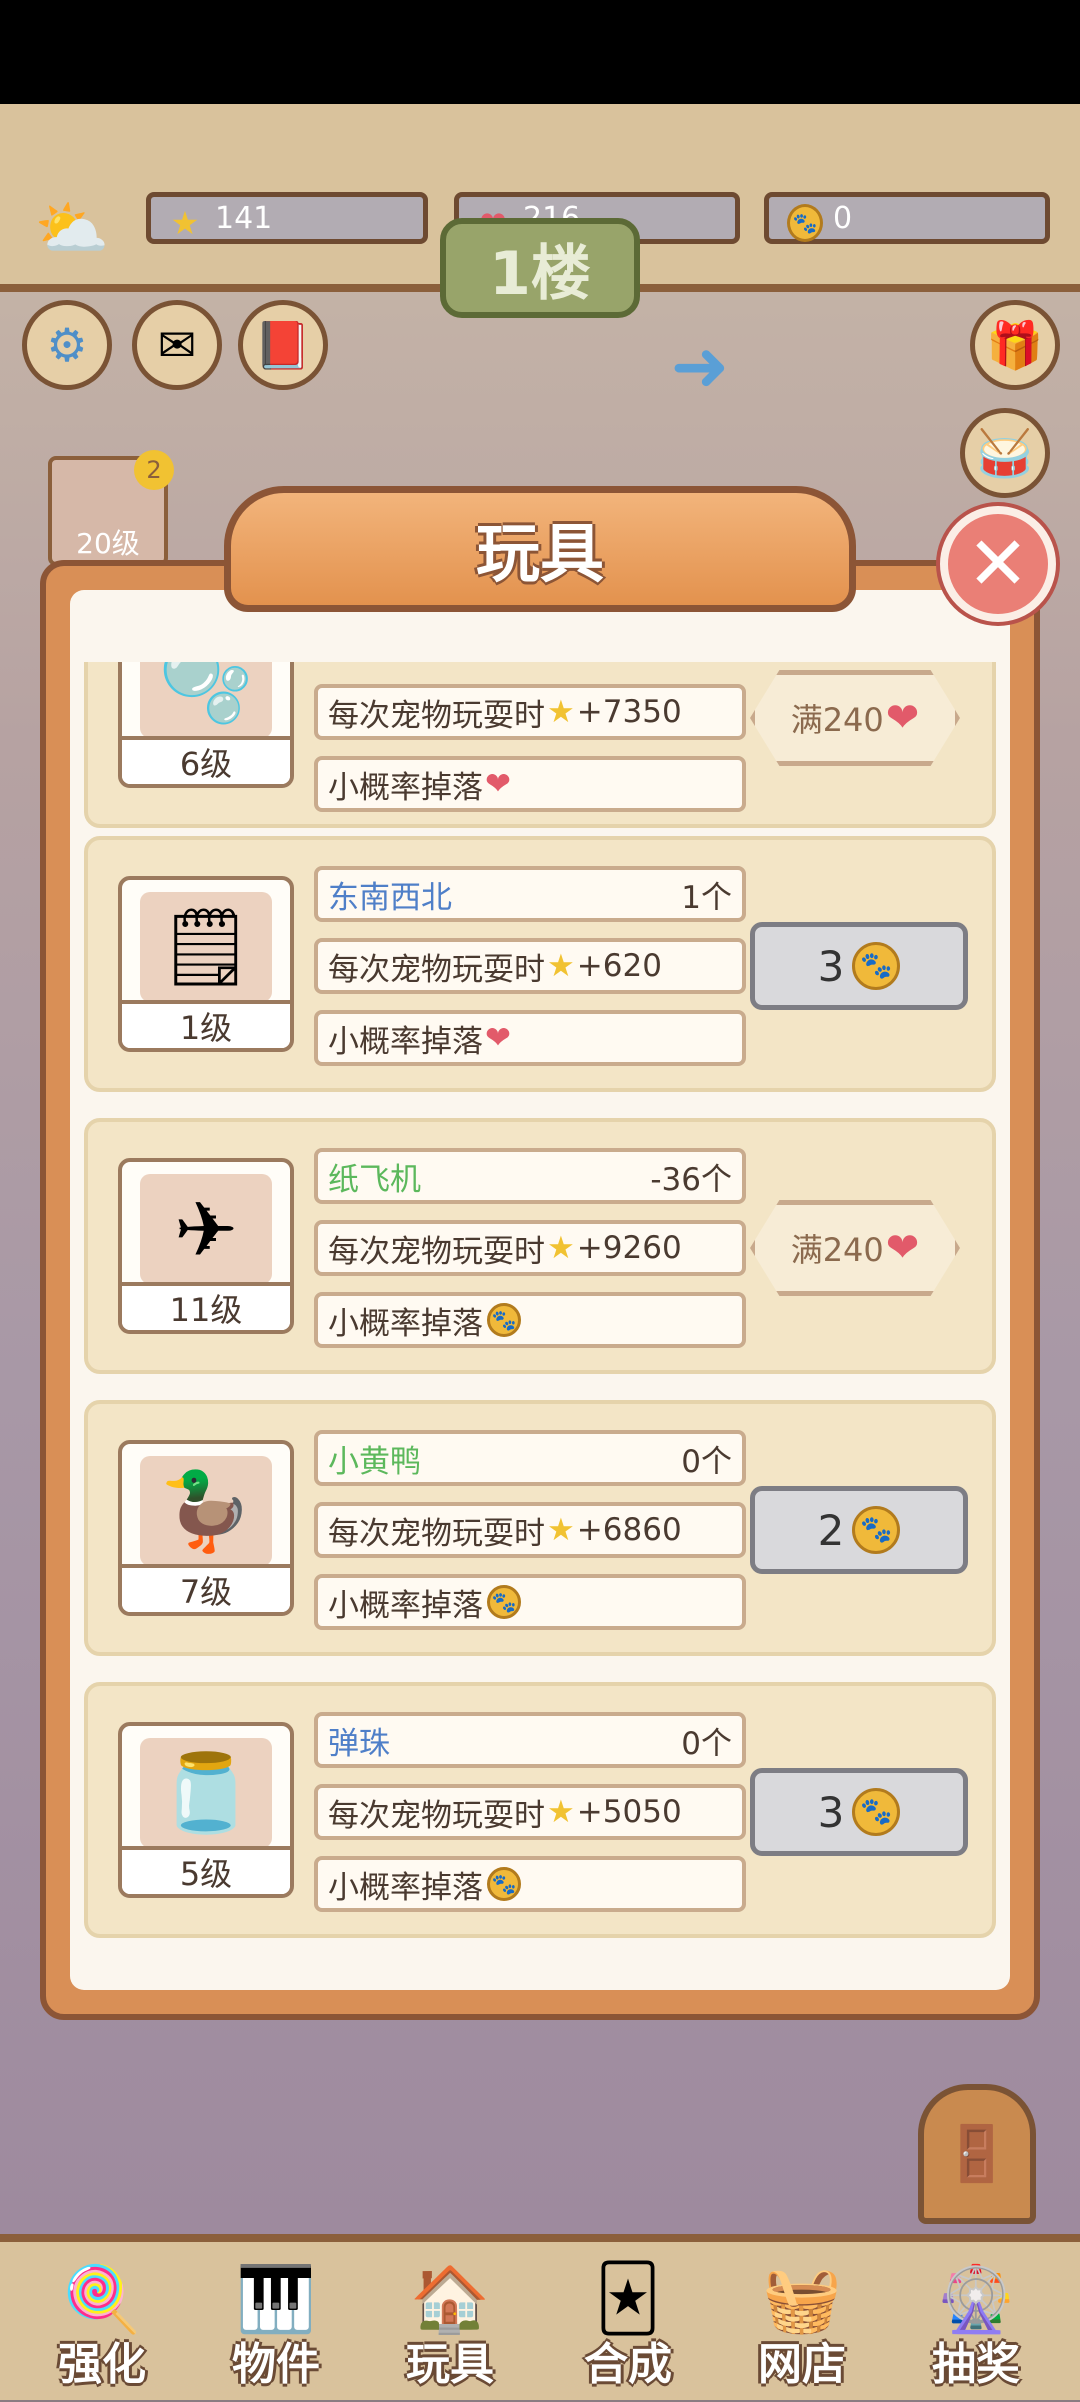 The width and height of the screenshot is (1080, 2402). I want to click on play-bonus-field: 每次宠物玩耍时 ★ +5050, so click(530, 1812).